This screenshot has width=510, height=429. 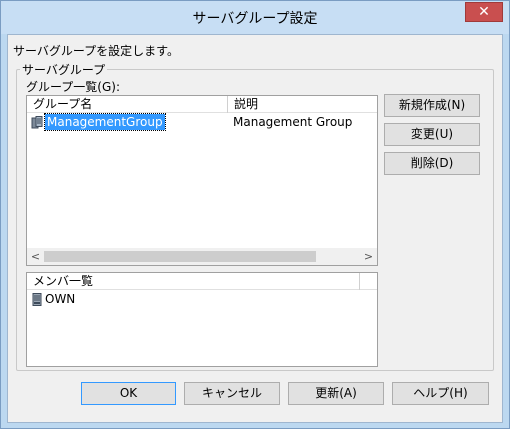 What do you see at coordinates (232, 393) in the screenshot?
I see `cancel-button: キャンセル` at bounding box center [232, 393].